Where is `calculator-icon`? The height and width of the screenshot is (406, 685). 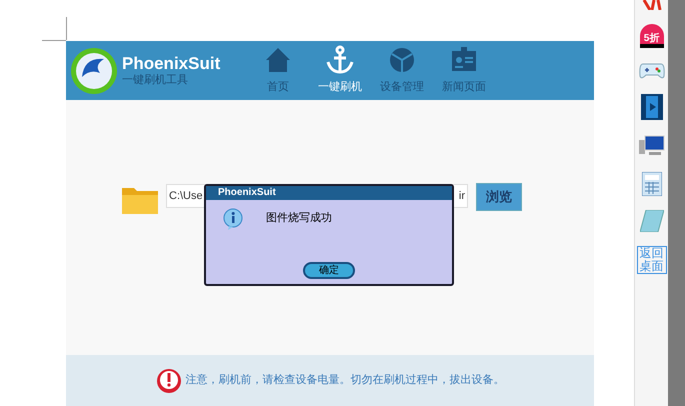 calculator-icon is located at coordinates (652, 184).